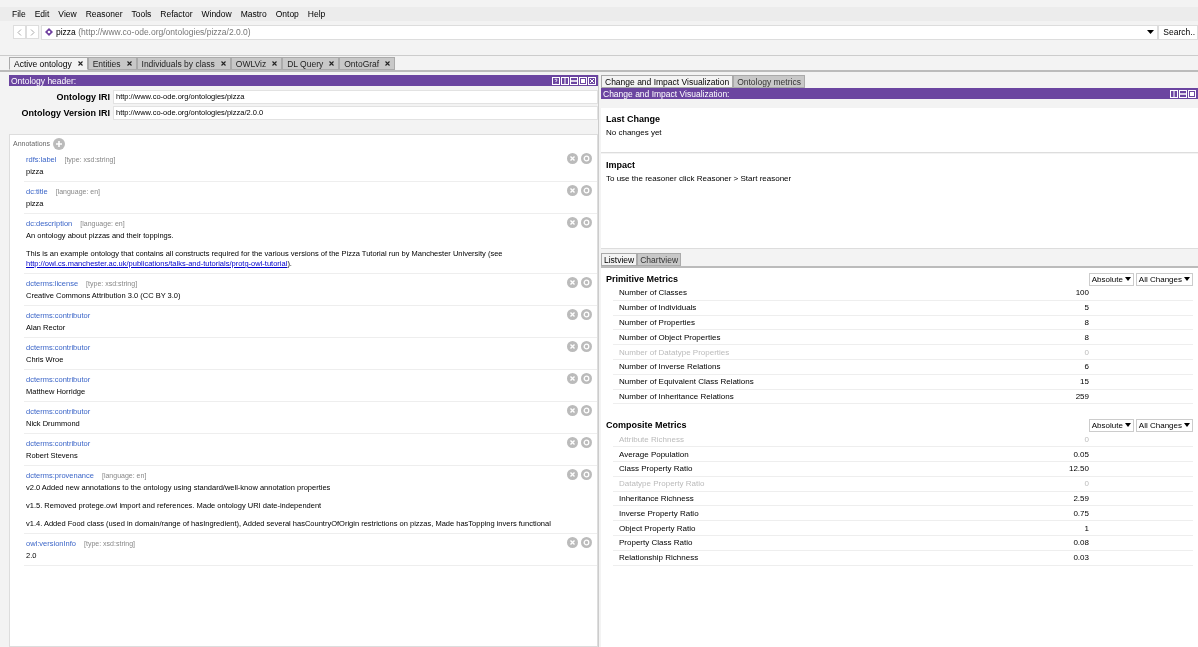 The width and height of the screenshot is (1198, 647). Describe the element at coordinates (287, 14) in the screenshot. I see `menu-item: Ontop` at that location.